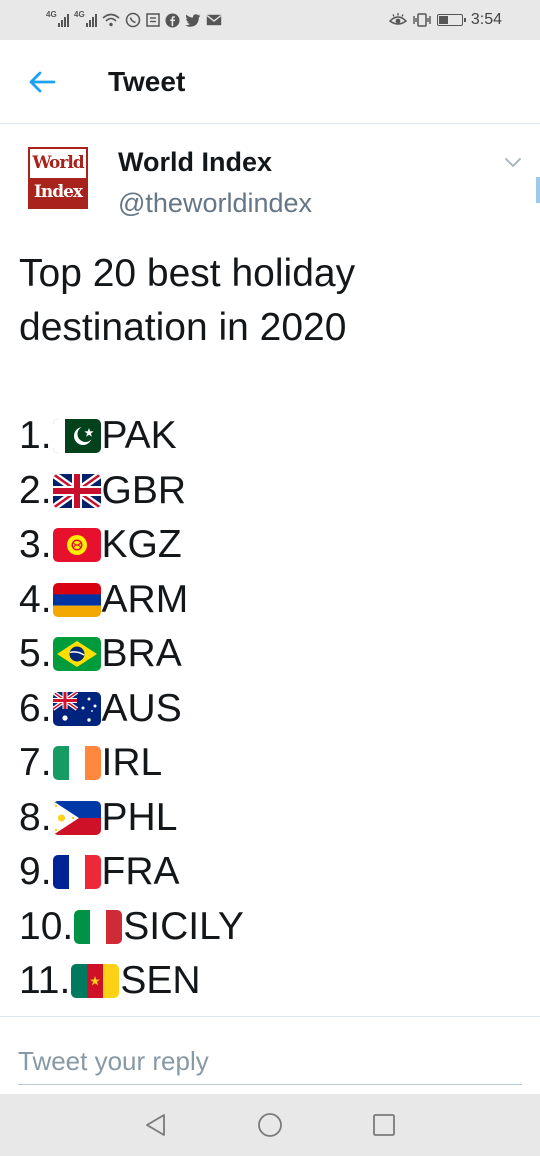 Image resolution: width=540 pixels, height=1156 pixels. Describe the element at coordinates (141, 708) in the screenshot. I see `country-code: AUS` at that location.